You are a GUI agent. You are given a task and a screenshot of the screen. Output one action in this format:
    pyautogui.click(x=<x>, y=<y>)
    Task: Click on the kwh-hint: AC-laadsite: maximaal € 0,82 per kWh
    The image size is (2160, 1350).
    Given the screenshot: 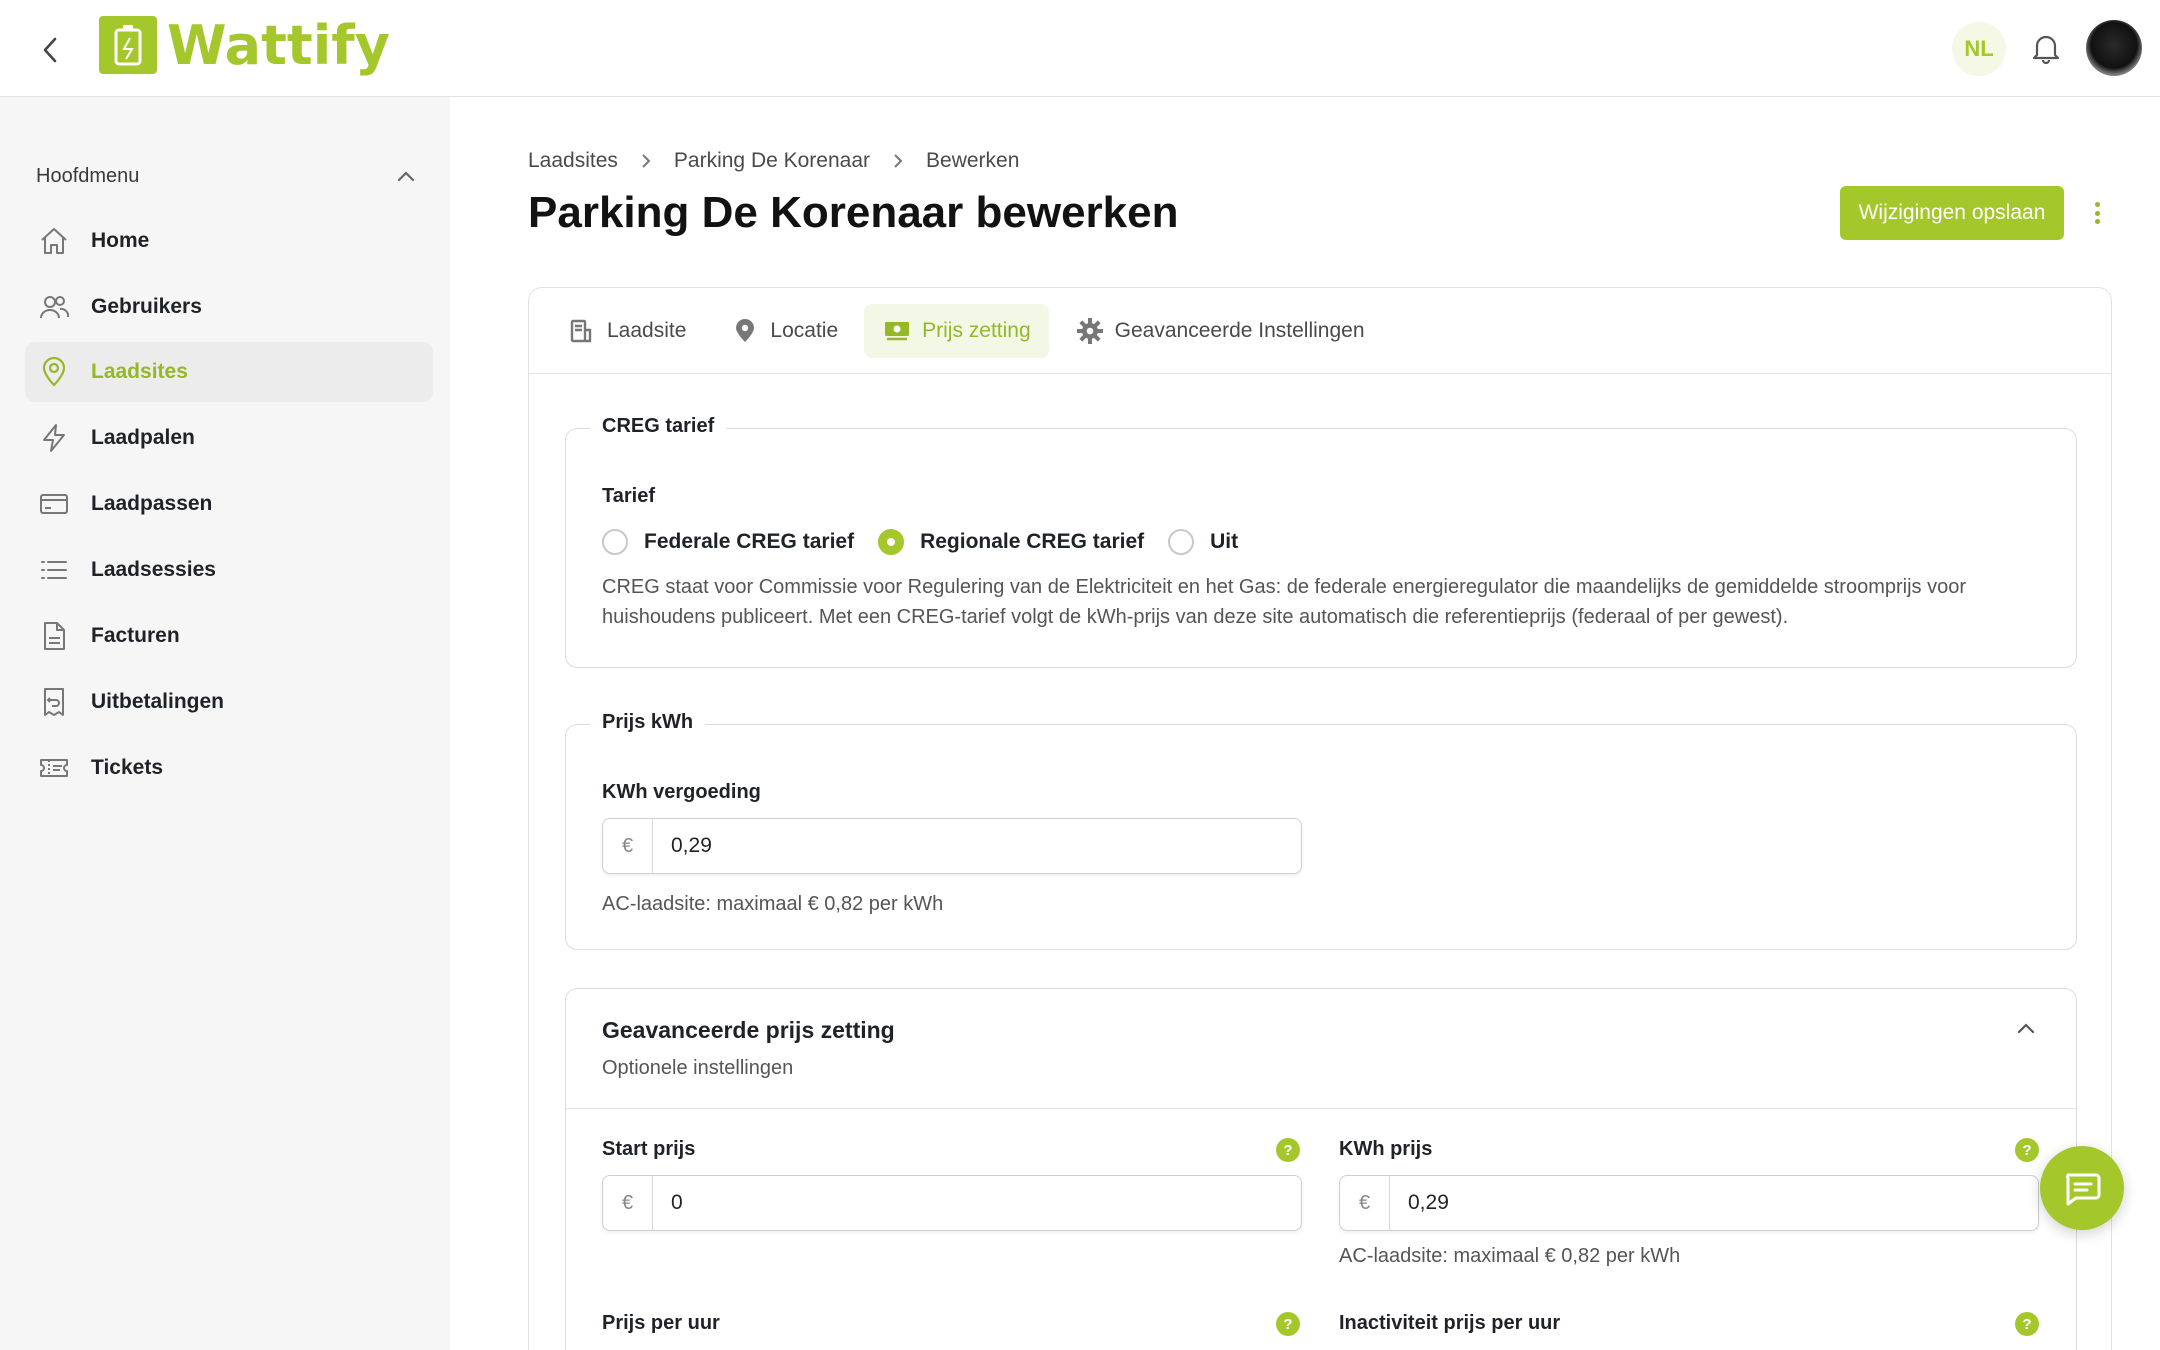 What is the action you would take?
    pyautogui.click(x=773, y=904)
    